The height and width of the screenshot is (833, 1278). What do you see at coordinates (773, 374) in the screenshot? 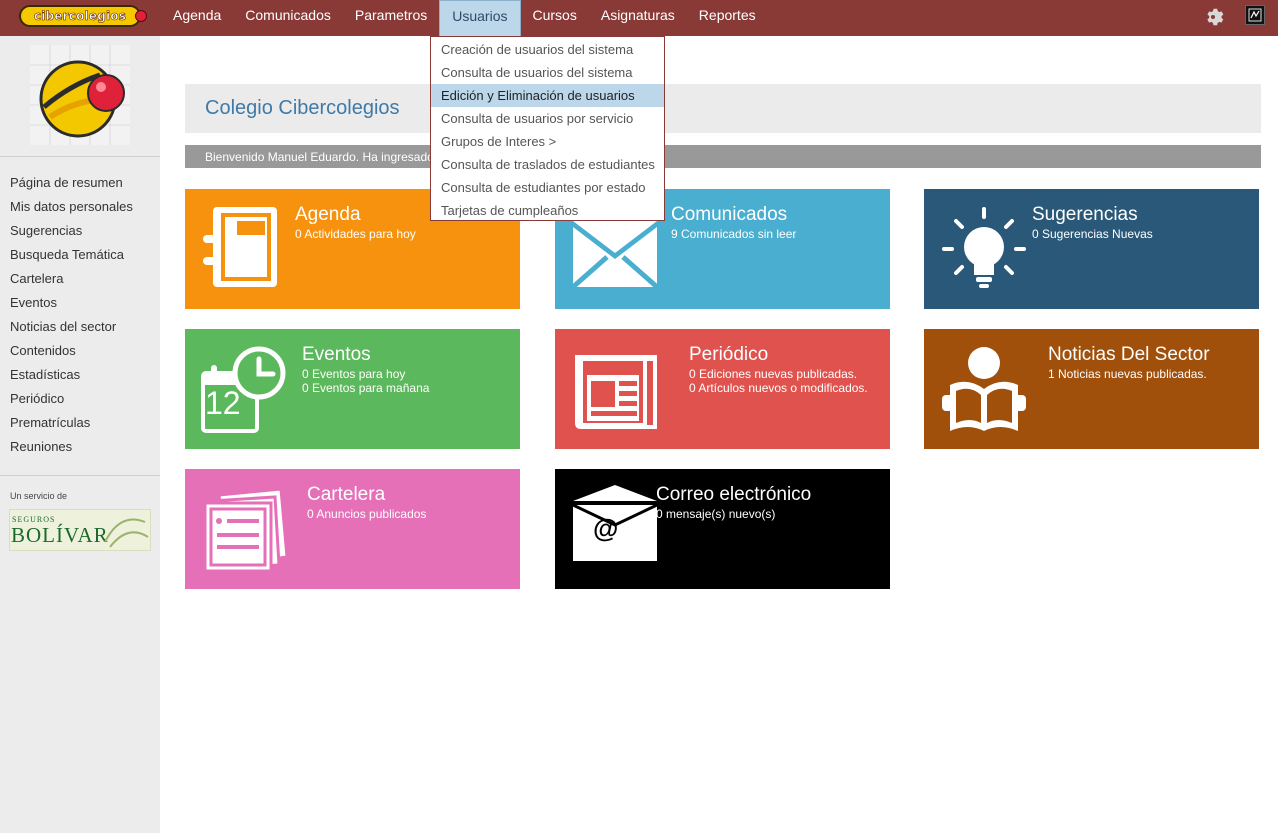
I see `tile-subtitle: 0 Ediciones nuevas publicadas.` at bounding box center [773, 374].